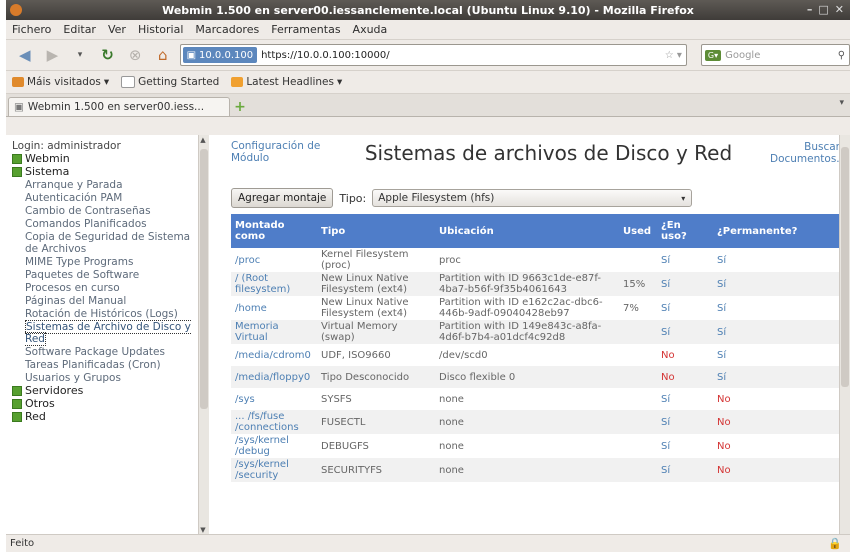 This screenshot has height=552, width=850. Describe the element at coordinates (80, 55) in the screenshot. I see `history-dropdown-icon: ▾` at that location.